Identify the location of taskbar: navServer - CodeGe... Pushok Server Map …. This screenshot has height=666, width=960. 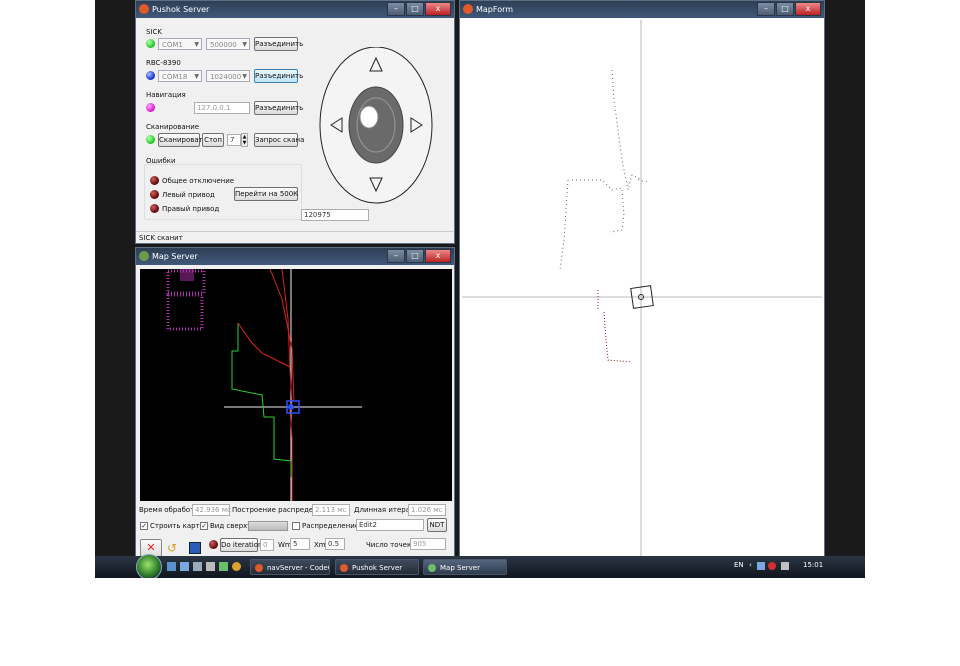
(480, 566).